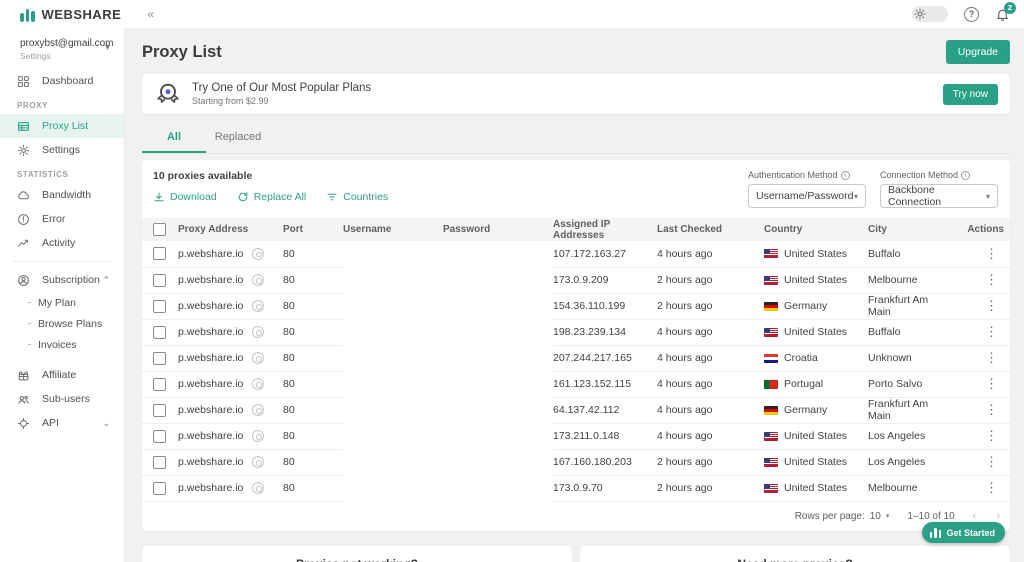 The image size is (1024, 562). What do you see at coordinates (62, 195) in the screenshot?
I see `sidebar-item-bandwidth: Bandwidth` at bounding box center [62, 195].